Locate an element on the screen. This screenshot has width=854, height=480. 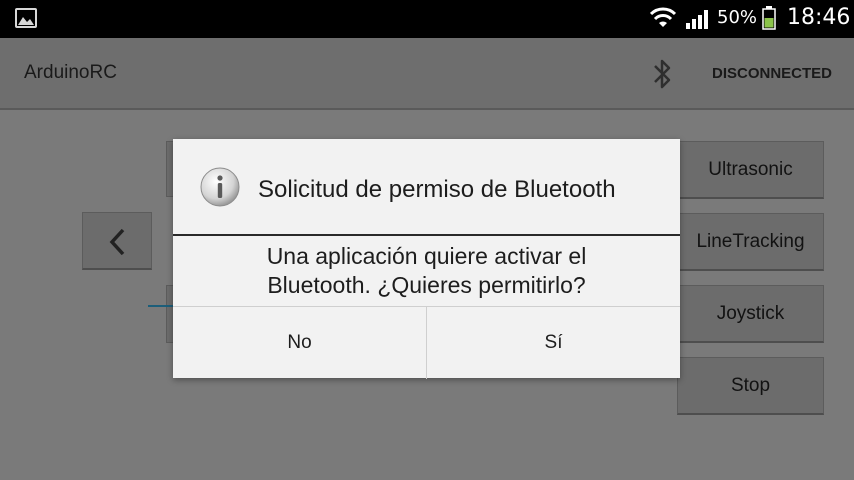
wifi-icon is located at coordinates (663, 20).